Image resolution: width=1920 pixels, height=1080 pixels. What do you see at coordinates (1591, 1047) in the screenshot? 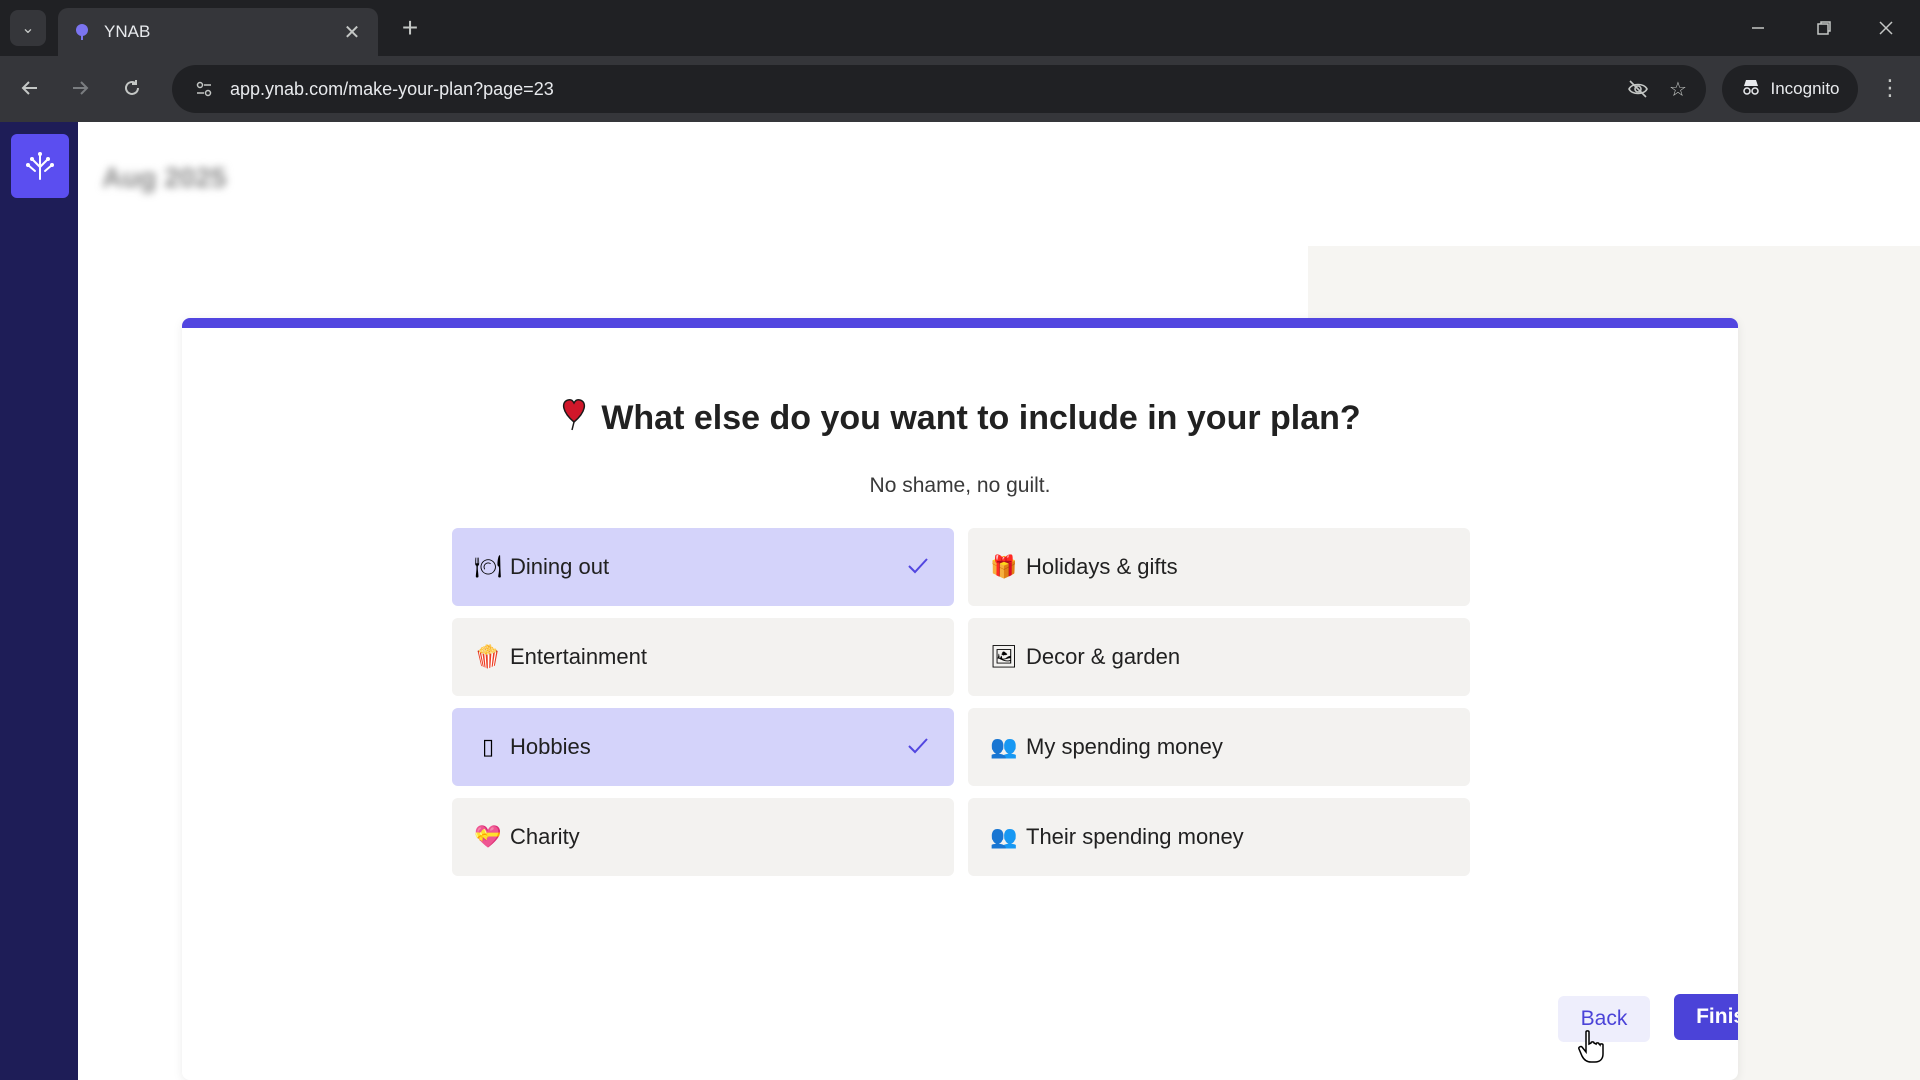
I see `hand-cursor-icon` at bounding box center [1591, 1047].